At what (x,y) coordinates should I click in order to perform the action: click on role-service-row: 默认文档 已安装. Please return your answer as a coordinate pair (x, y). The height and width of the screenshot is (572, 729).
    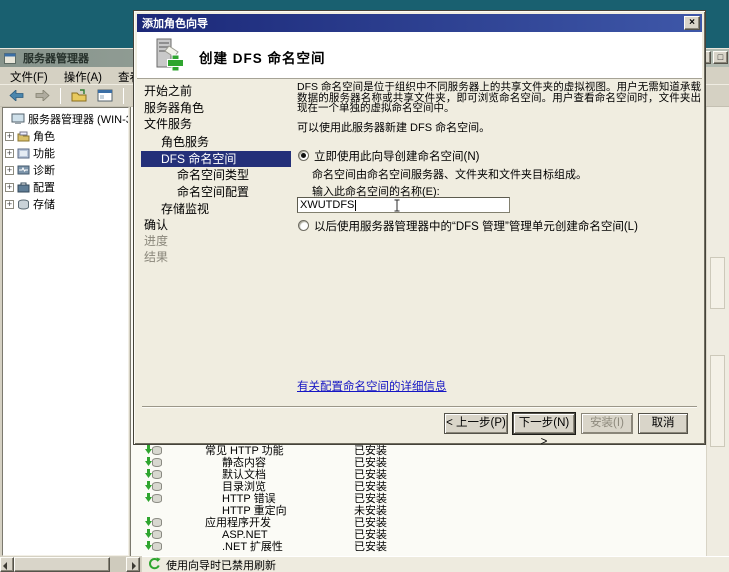
    Looking at the image, I should click on (430, 475).